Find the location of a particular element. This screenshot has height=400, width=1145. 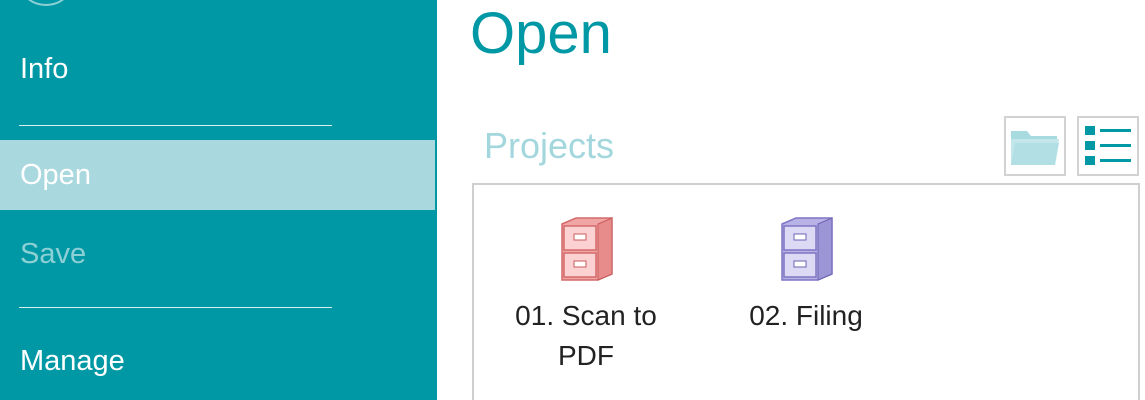

folder-icon is located at coordinates (1035, 148).